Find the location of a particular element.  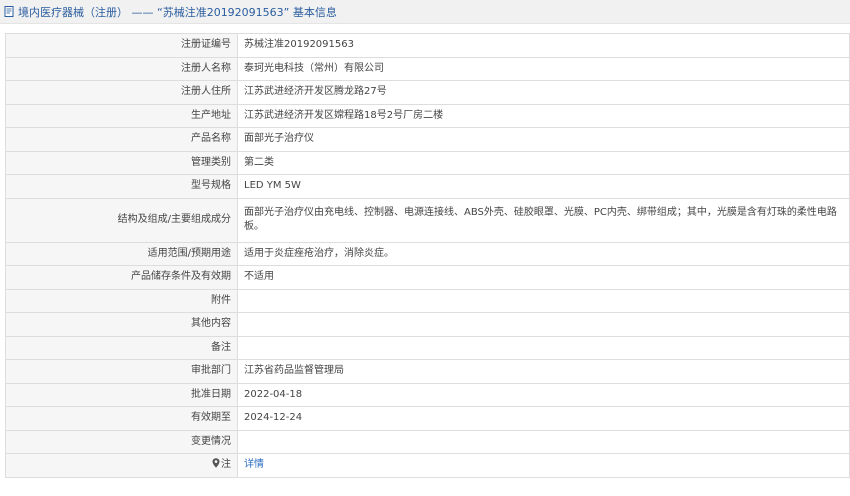

map-pin-icon is located at coordinates (216, 463).